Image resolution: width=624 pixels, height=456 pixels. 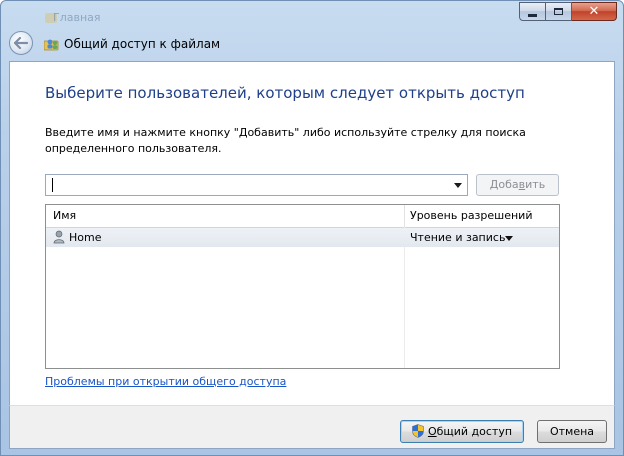 What do you see at coordinates (302, 237) in the screenshot?
I see `table-row: Home Чтение и запись` at bounding box center [302, 237].